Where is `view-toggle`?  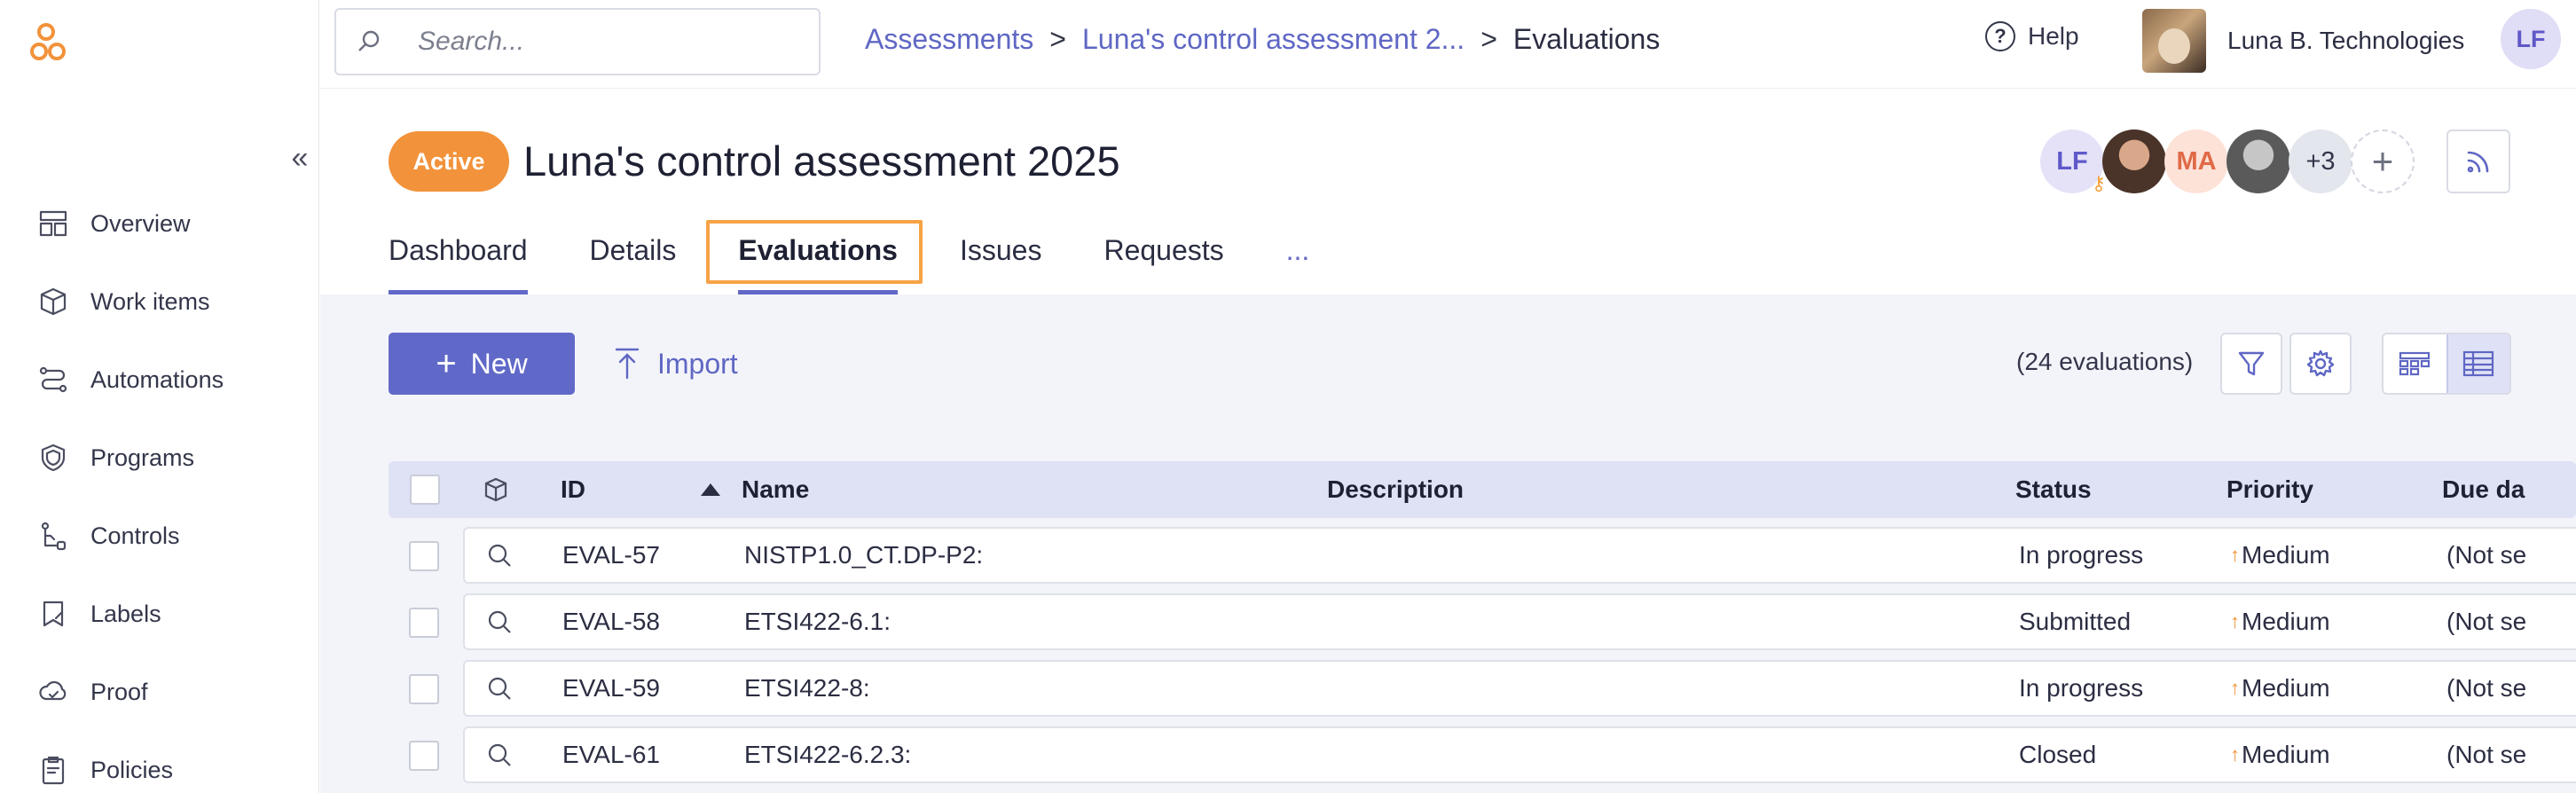 view-toggle is located at coordinates (2446, 364).